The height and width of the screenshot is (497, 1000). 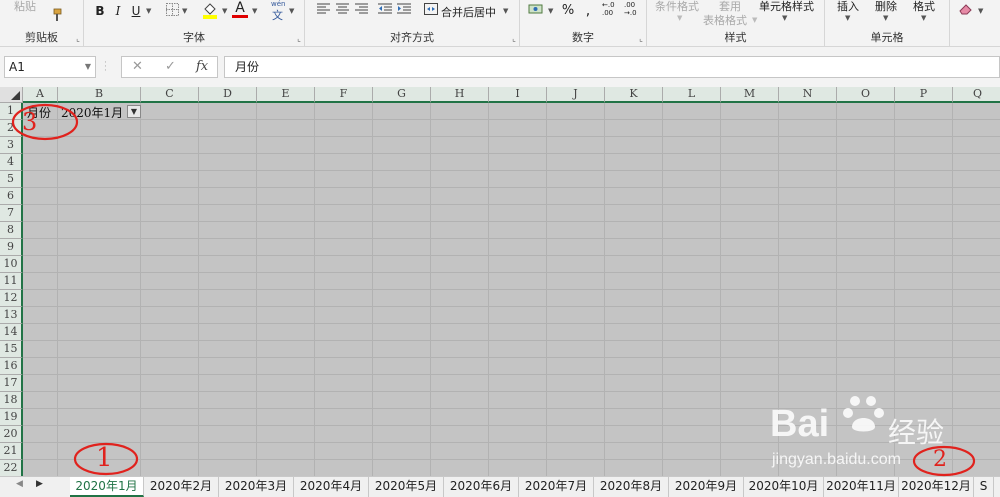 I want to click on row-header-19: 19, so click(x=11, y=417).